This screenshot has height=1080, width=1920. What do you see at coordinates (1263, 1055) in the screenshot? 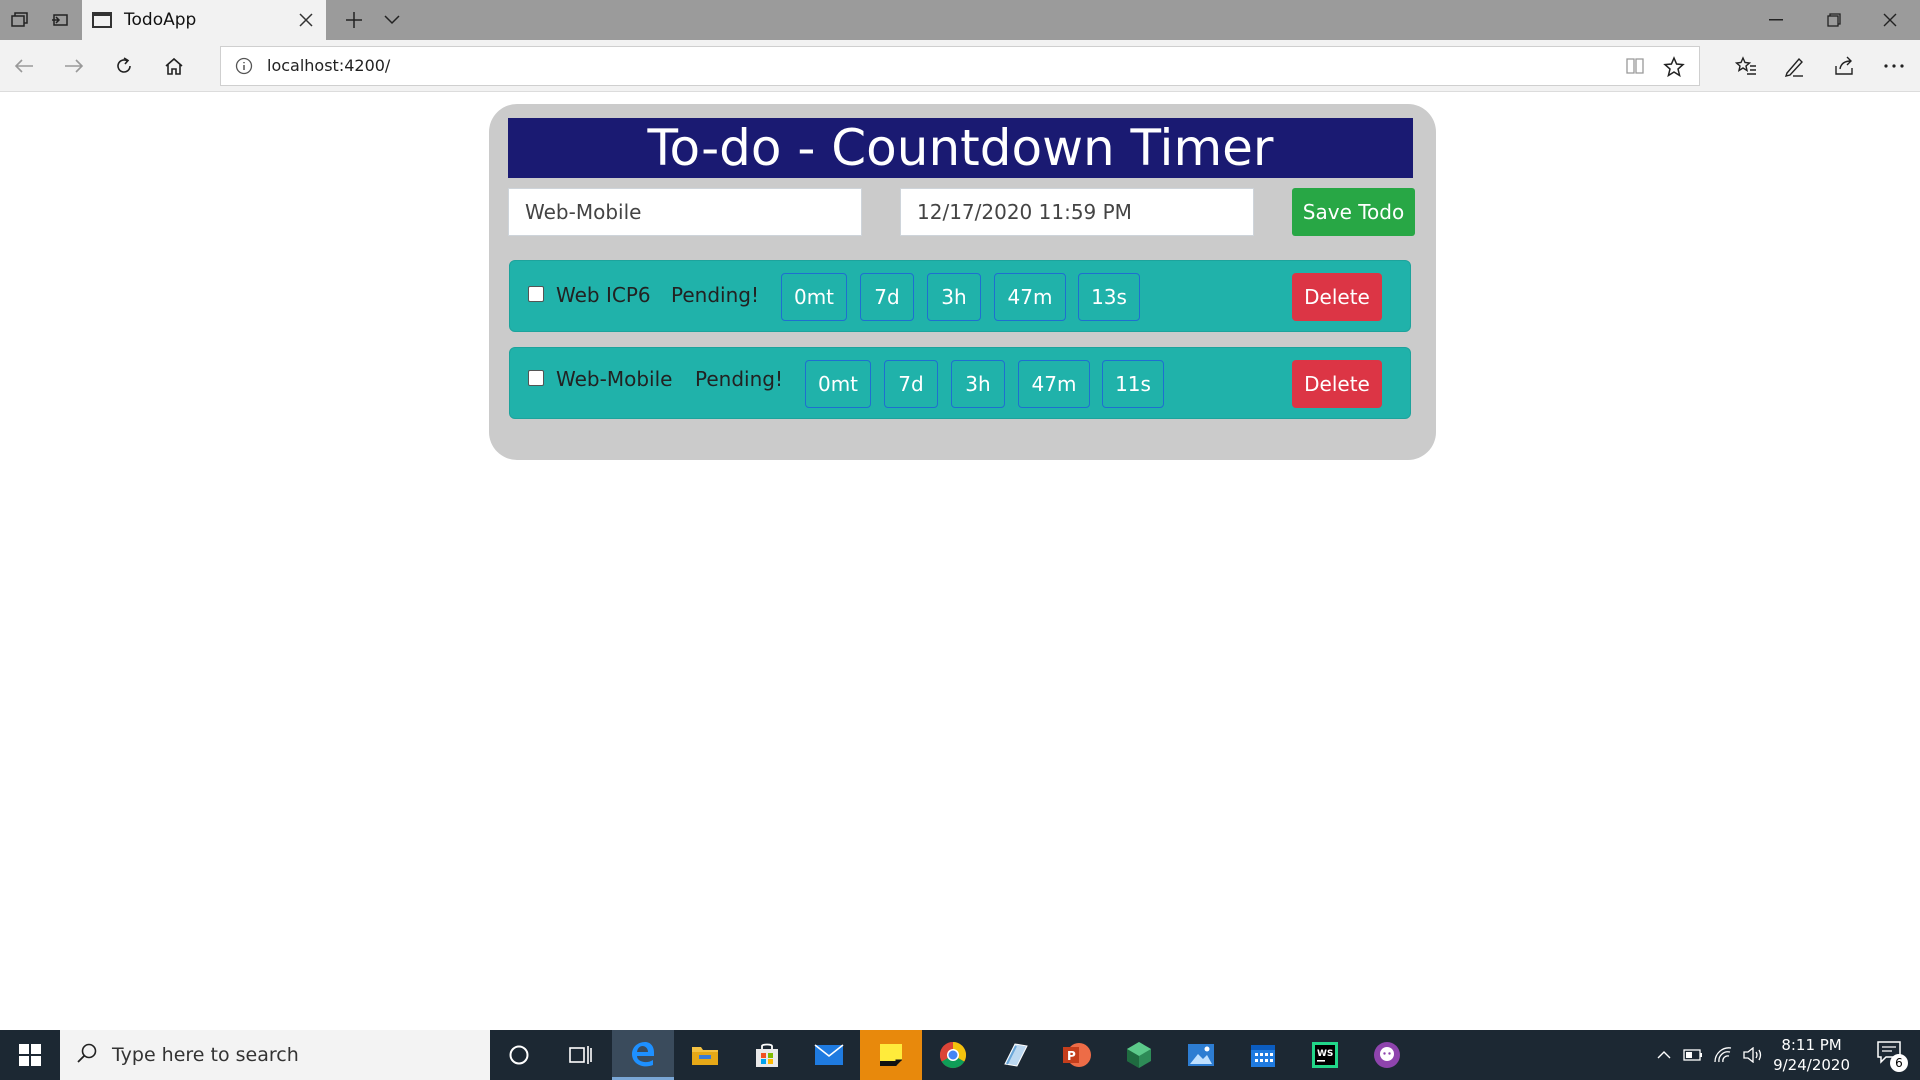
I see `calendar-icon` at bounding box center [1263, 1055].